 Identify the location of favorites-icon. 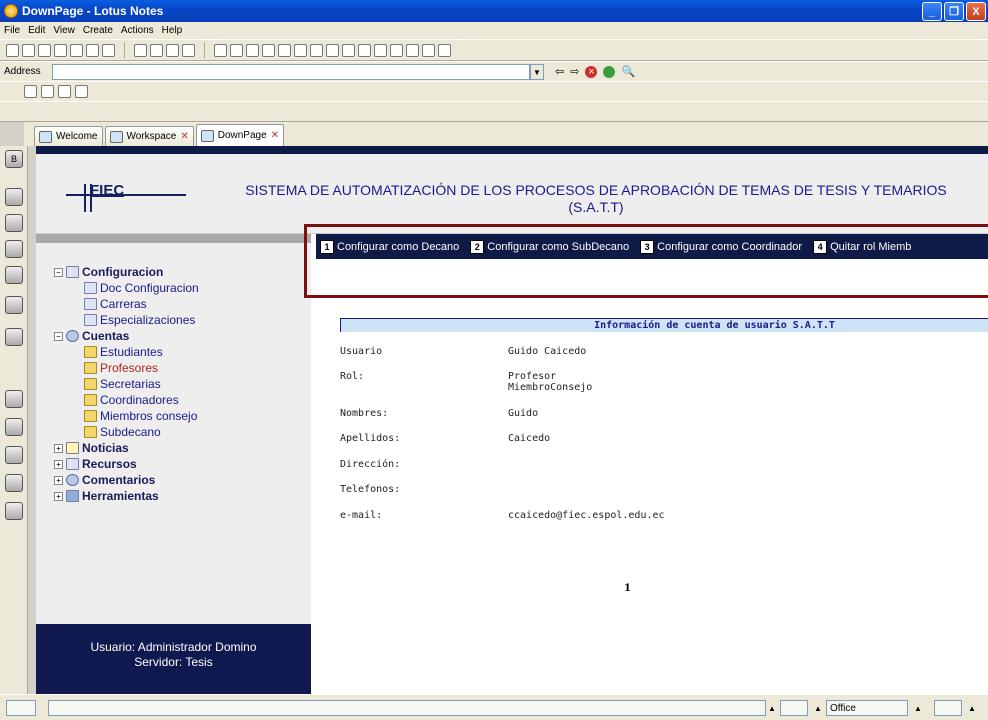
(14, 305).